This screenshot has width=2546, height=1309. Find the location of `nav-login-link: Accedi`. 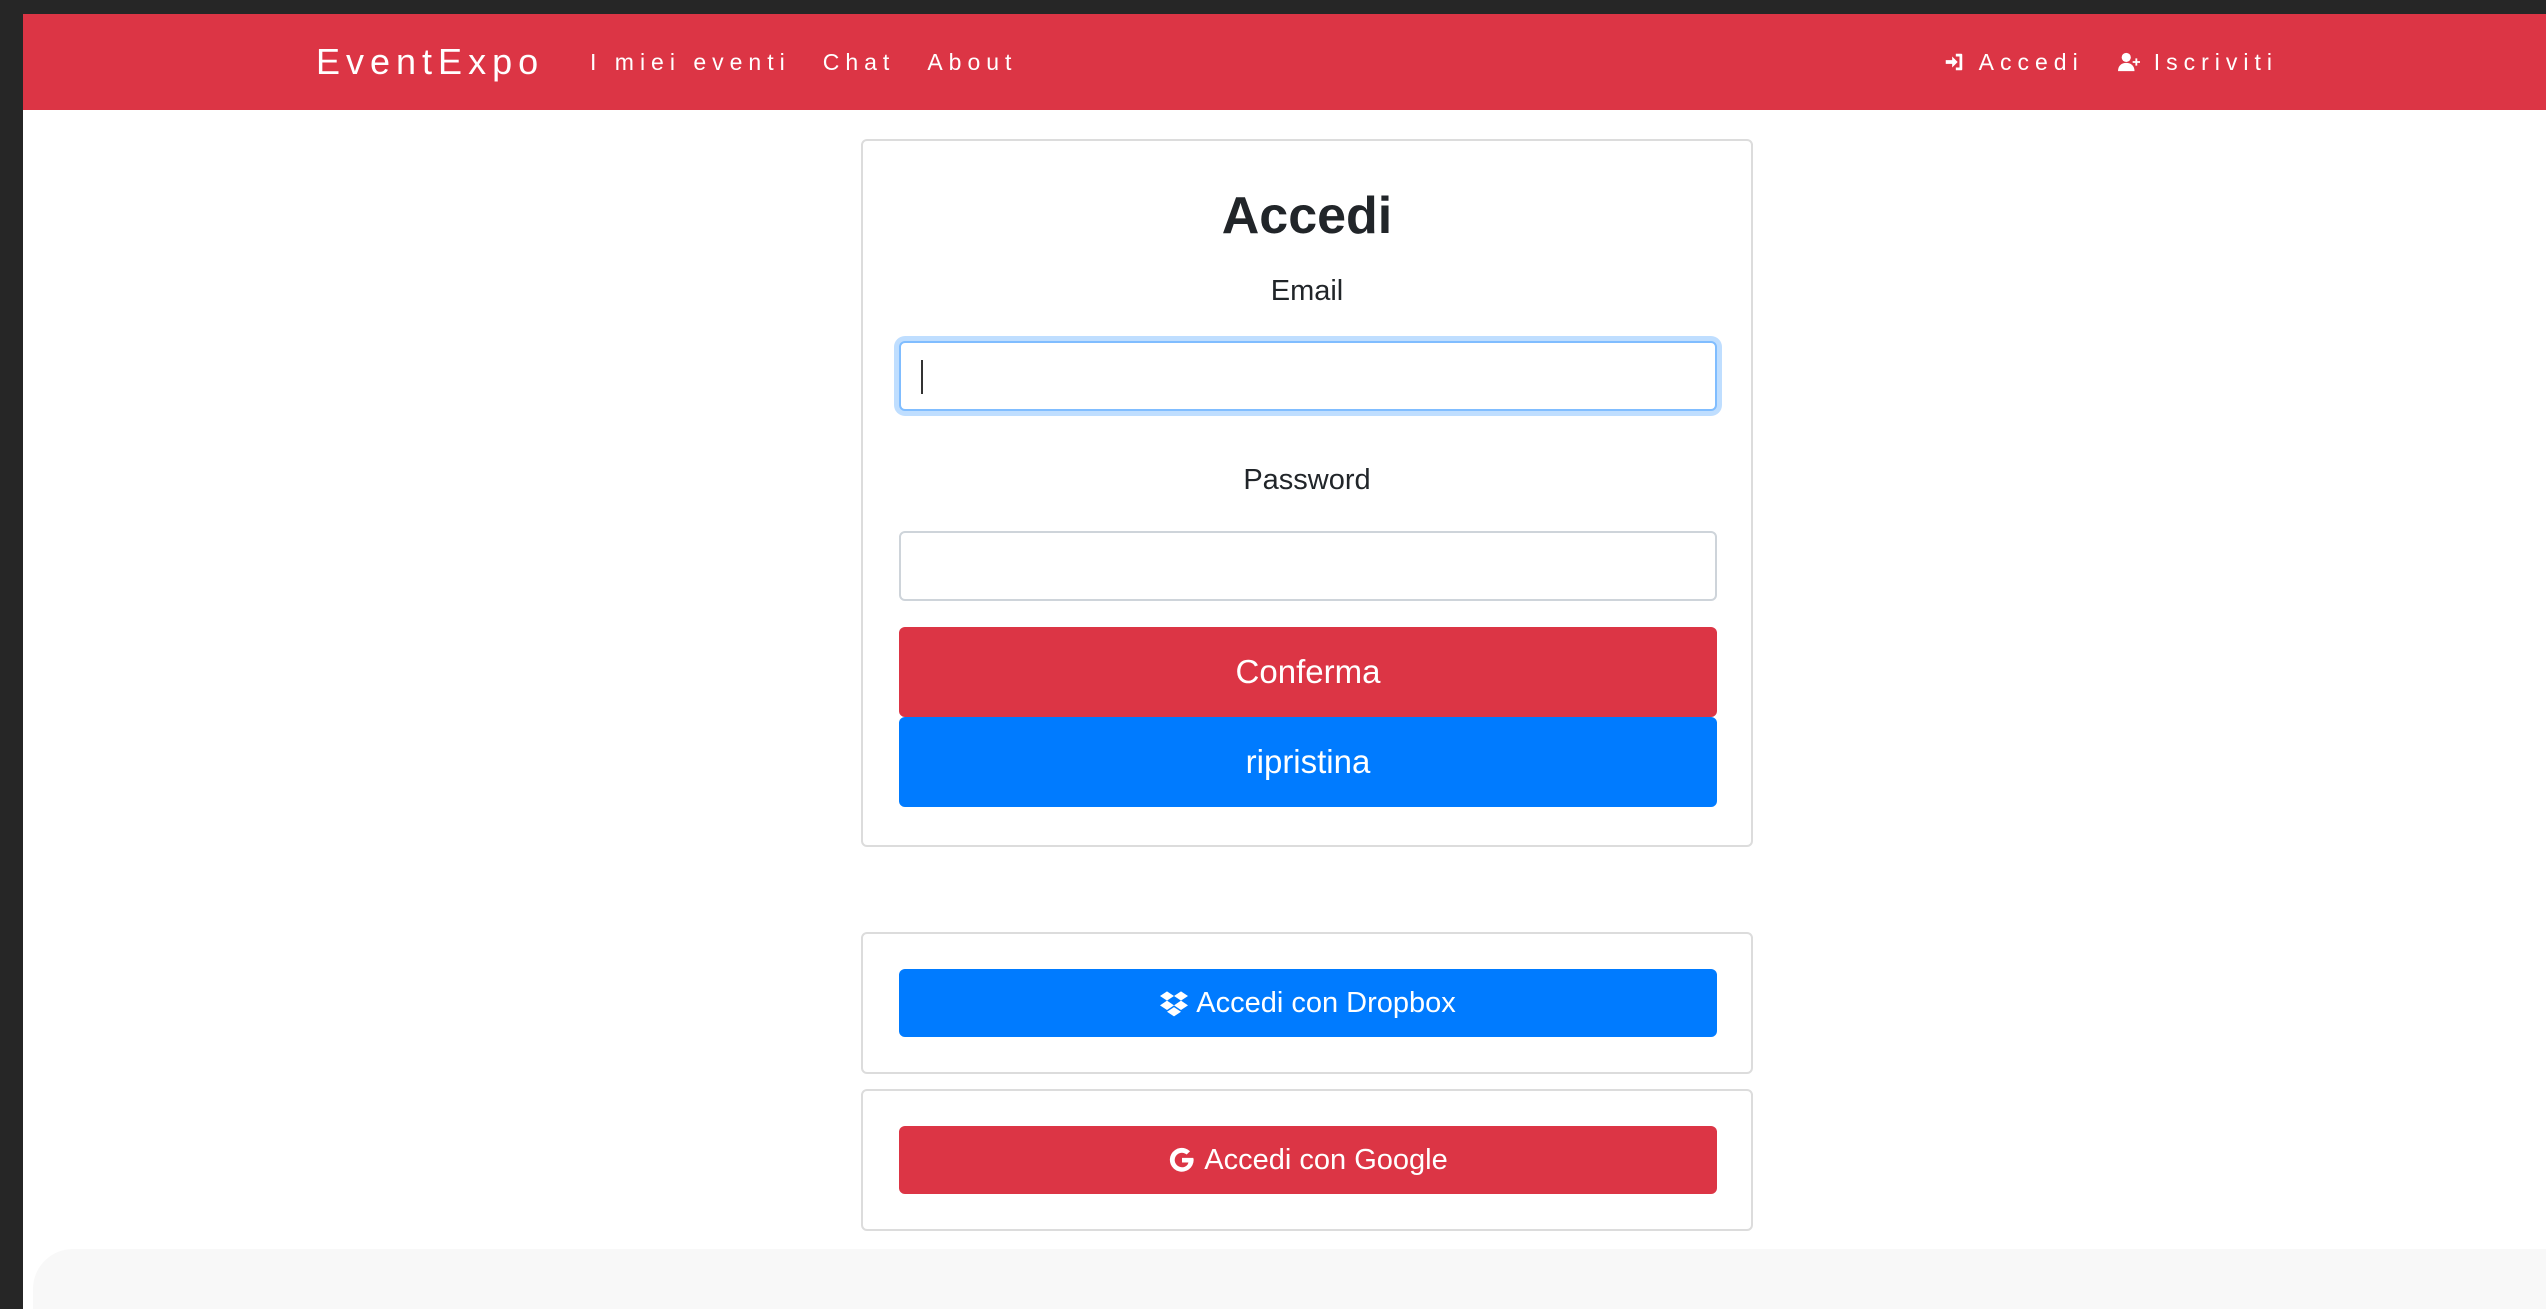

nav-login-link: Accedi is located at coordinates (2013, 62).